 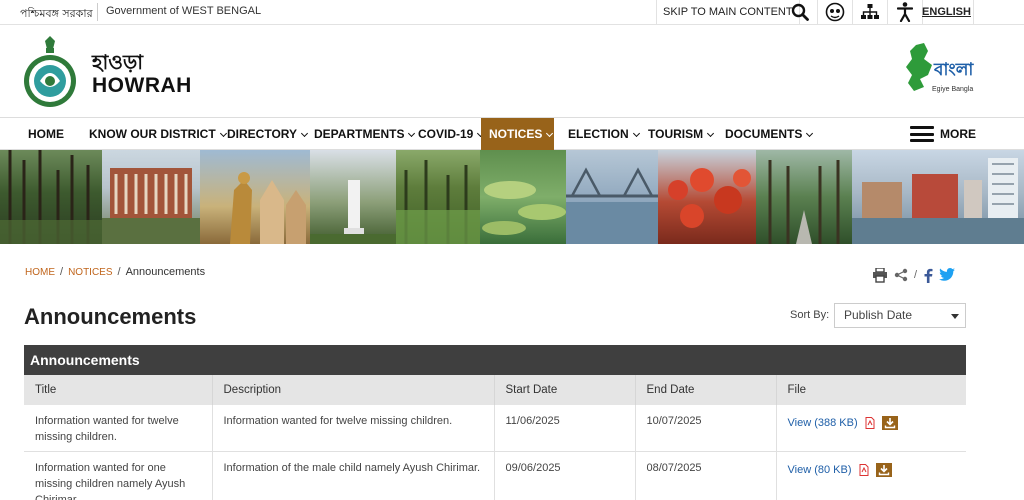 What do you see at coordinates (922, 134) in the screenshot?
I see `hamburger-icon` at bounding box center [922, 134].